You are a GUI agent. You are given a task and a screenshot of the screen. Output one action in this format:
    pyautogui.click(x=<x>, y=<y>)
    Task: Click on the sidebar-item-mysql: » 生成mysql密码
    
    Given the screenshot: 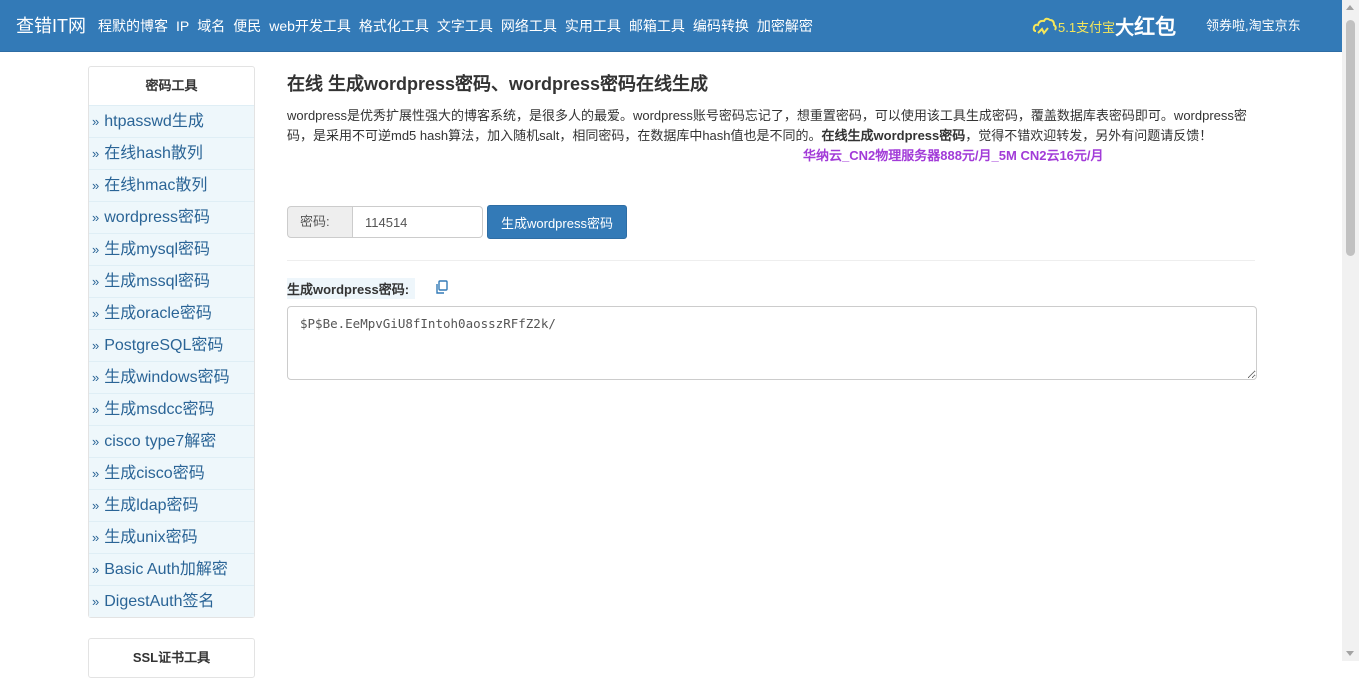 What is the action you would take?
    pyautogui.click(x=171, y=249)
    